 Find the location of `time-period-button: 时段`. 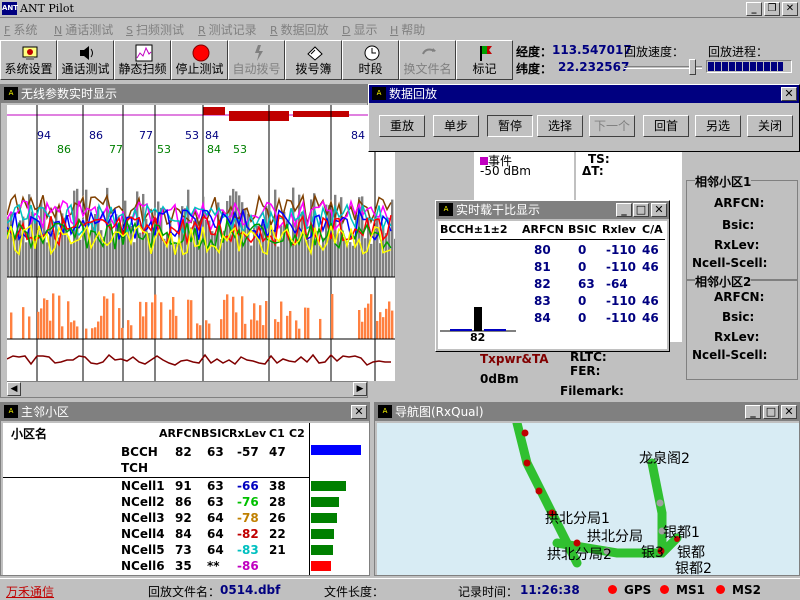

time-period-button: 时段 is located at coordinates (370, 60).